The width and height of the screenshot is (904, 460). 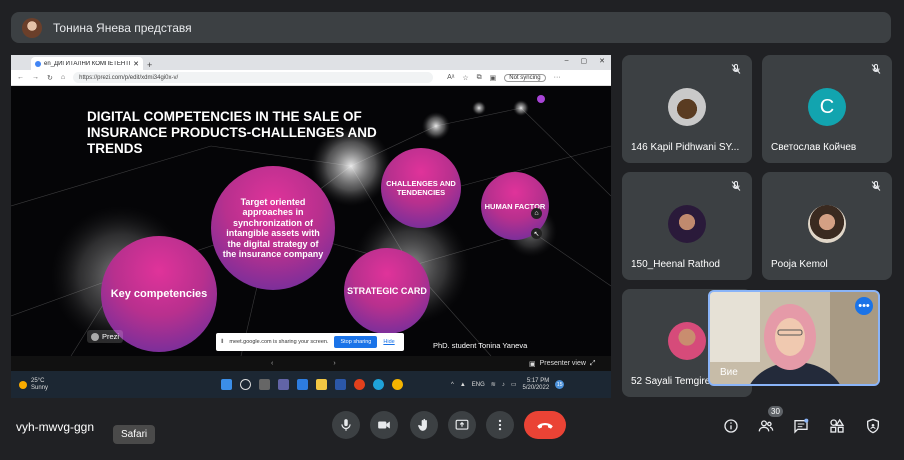 I want to click on minimize-icon: –, so click(x=567, y=61).